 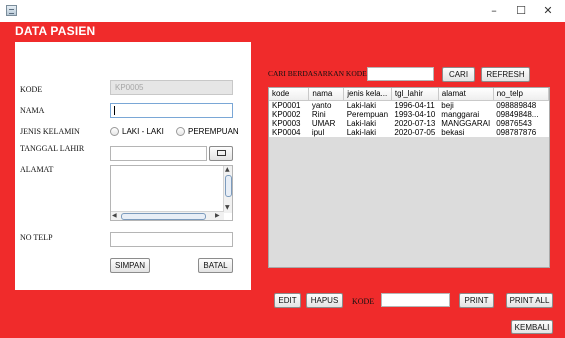 What do you see at coordinates (52, 148) in the screenshot?
I see `tanggal-lahir-label: TANGGAL LAHIR` at bounding box center [52, 148].